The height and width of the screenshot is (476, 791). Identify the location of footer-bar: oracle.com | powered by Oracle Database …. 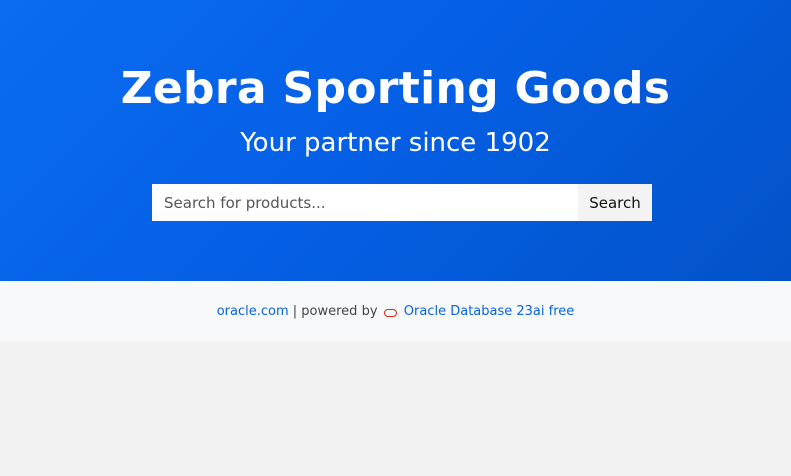
(395, 311).